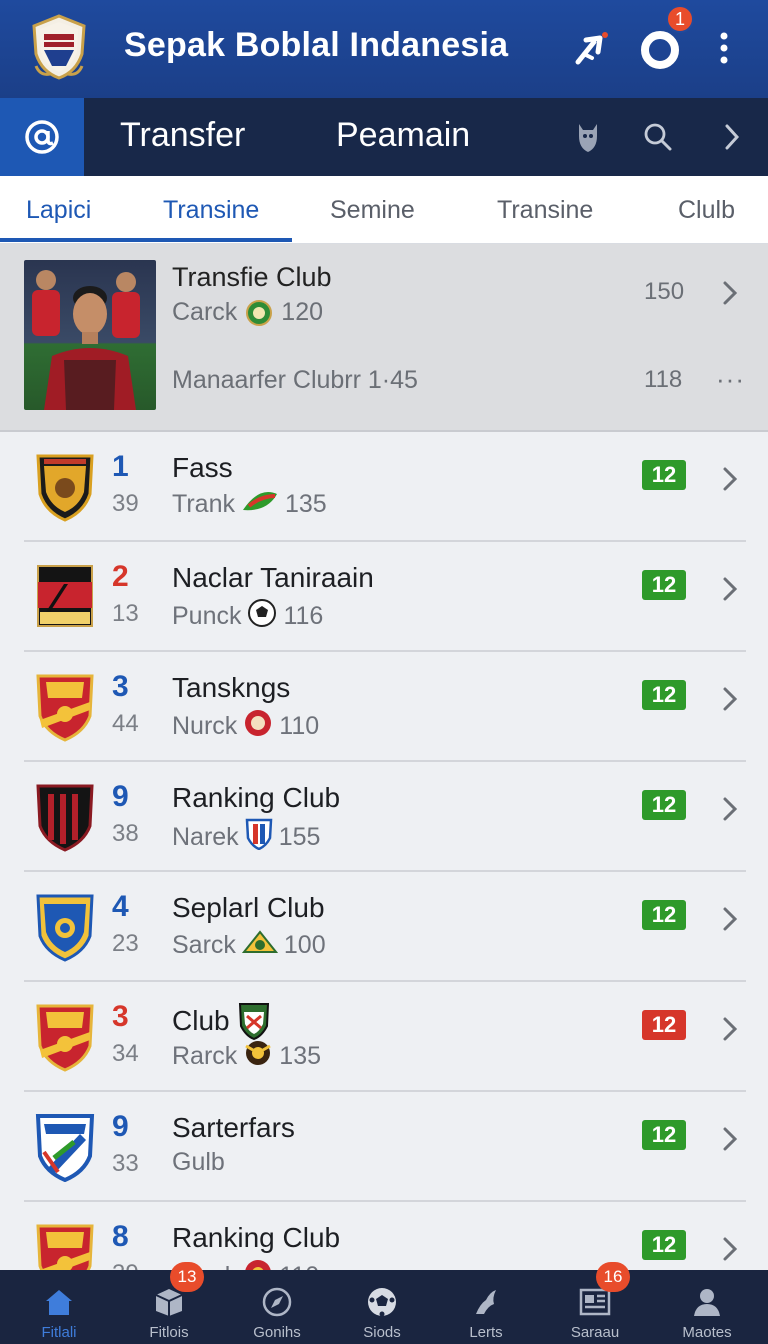 The height and width of the screenshot is (1344, 768). I want to click on nav-label: Lerts, so click(486, 1332).